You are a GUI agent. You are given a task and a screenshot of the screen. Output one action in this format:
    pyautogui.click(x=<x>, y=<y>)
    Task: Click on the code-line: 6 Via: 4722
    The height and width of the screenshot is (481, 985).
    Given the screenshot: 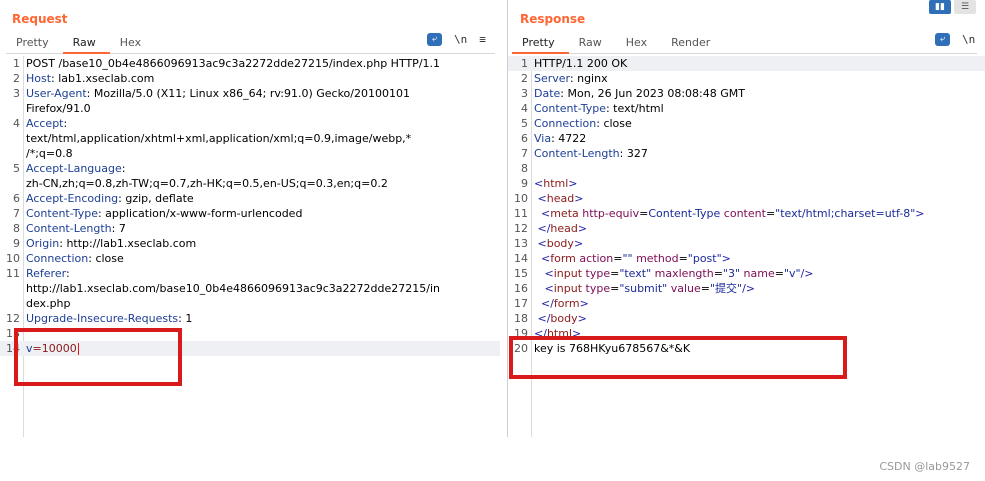 What is the action you would take?
    pyautogui.click(x=746, y=138)
    